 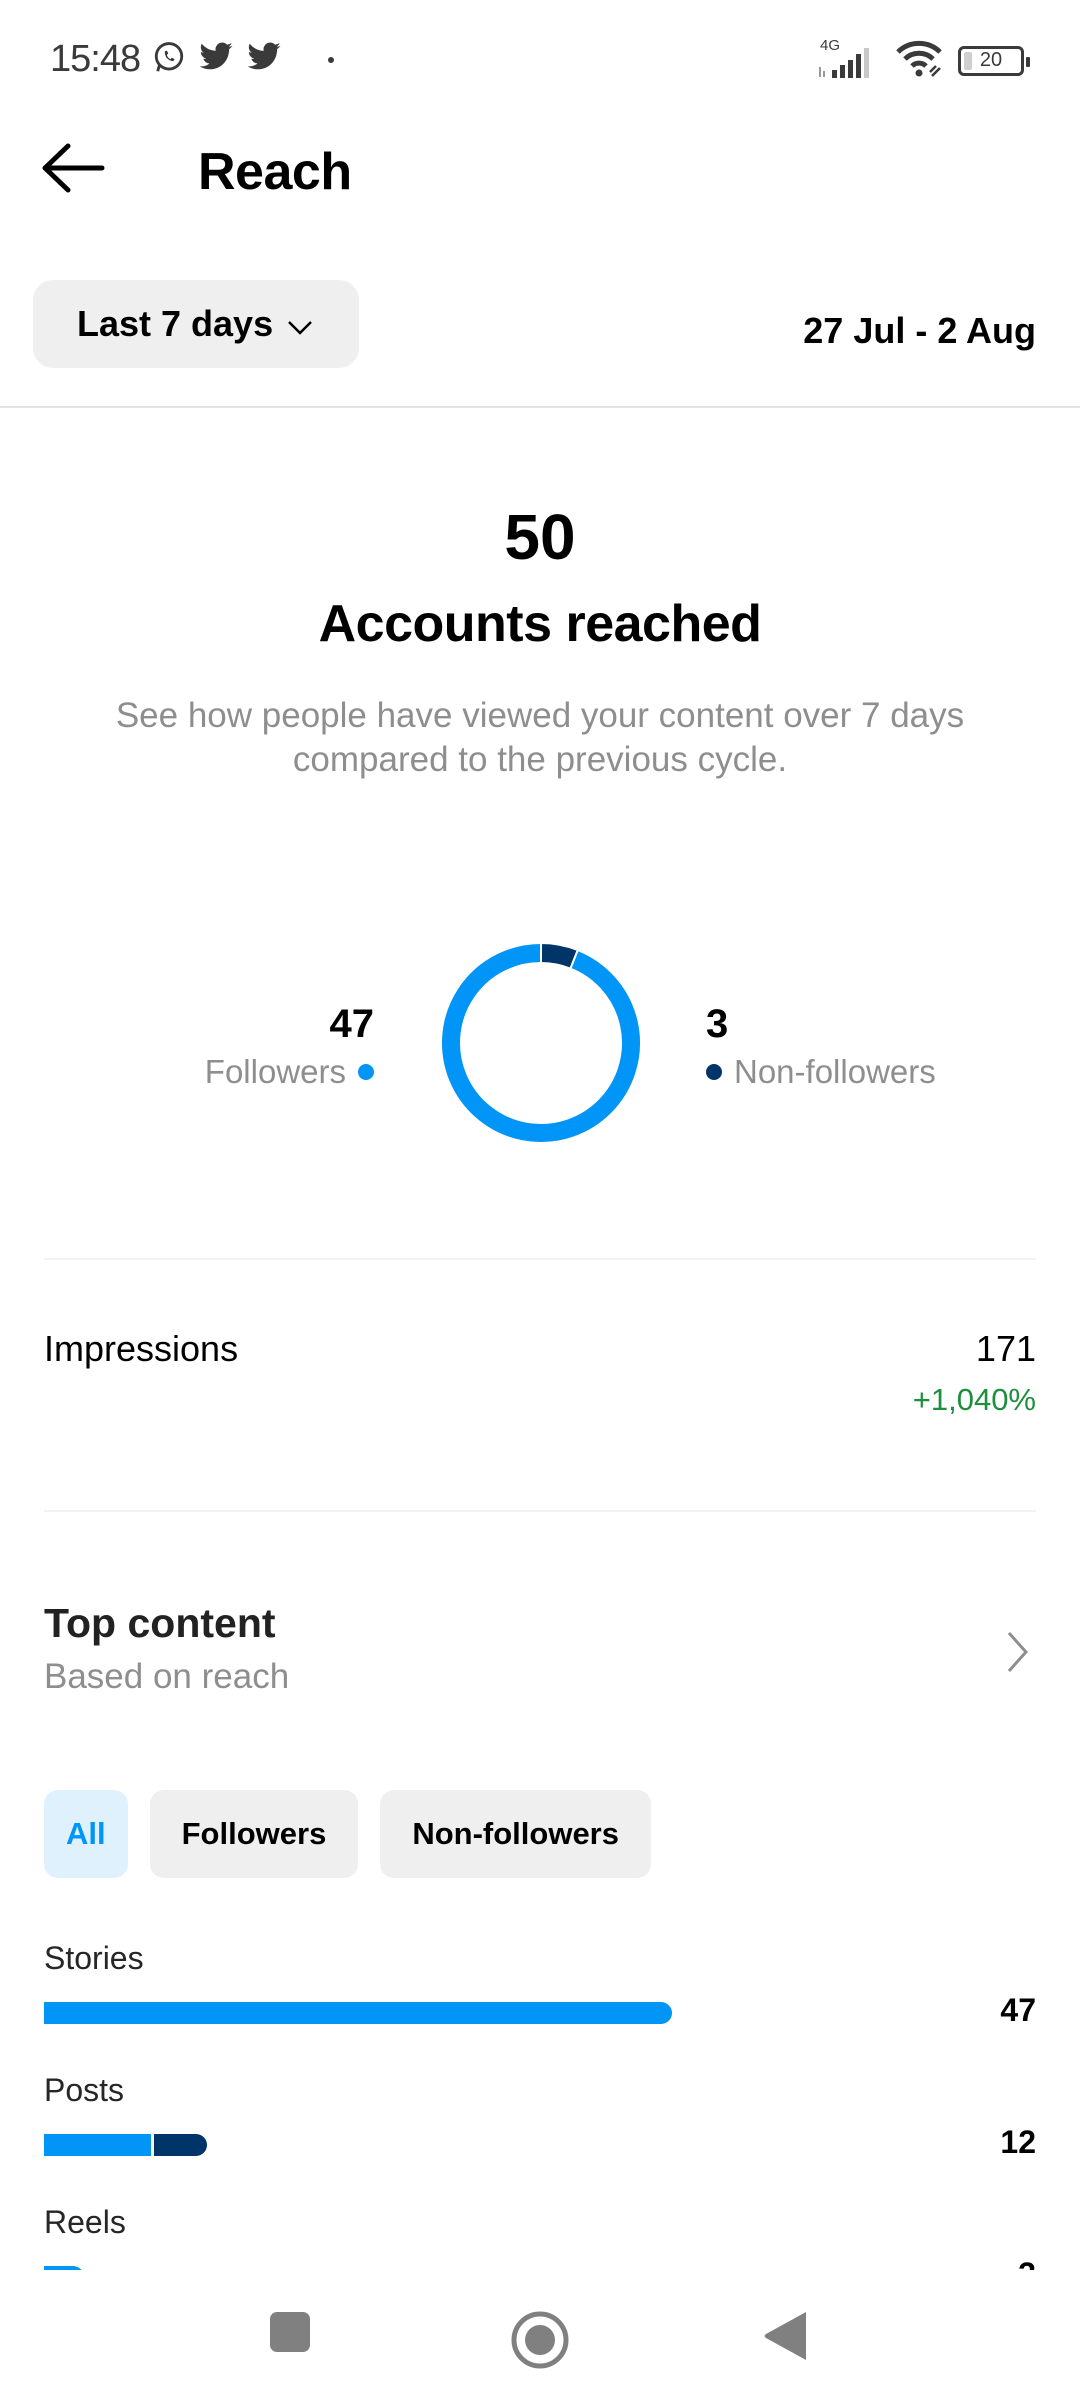 I want to click on audience-filter-chips: All Followers Non-followers, so click(x=347, y=1834).